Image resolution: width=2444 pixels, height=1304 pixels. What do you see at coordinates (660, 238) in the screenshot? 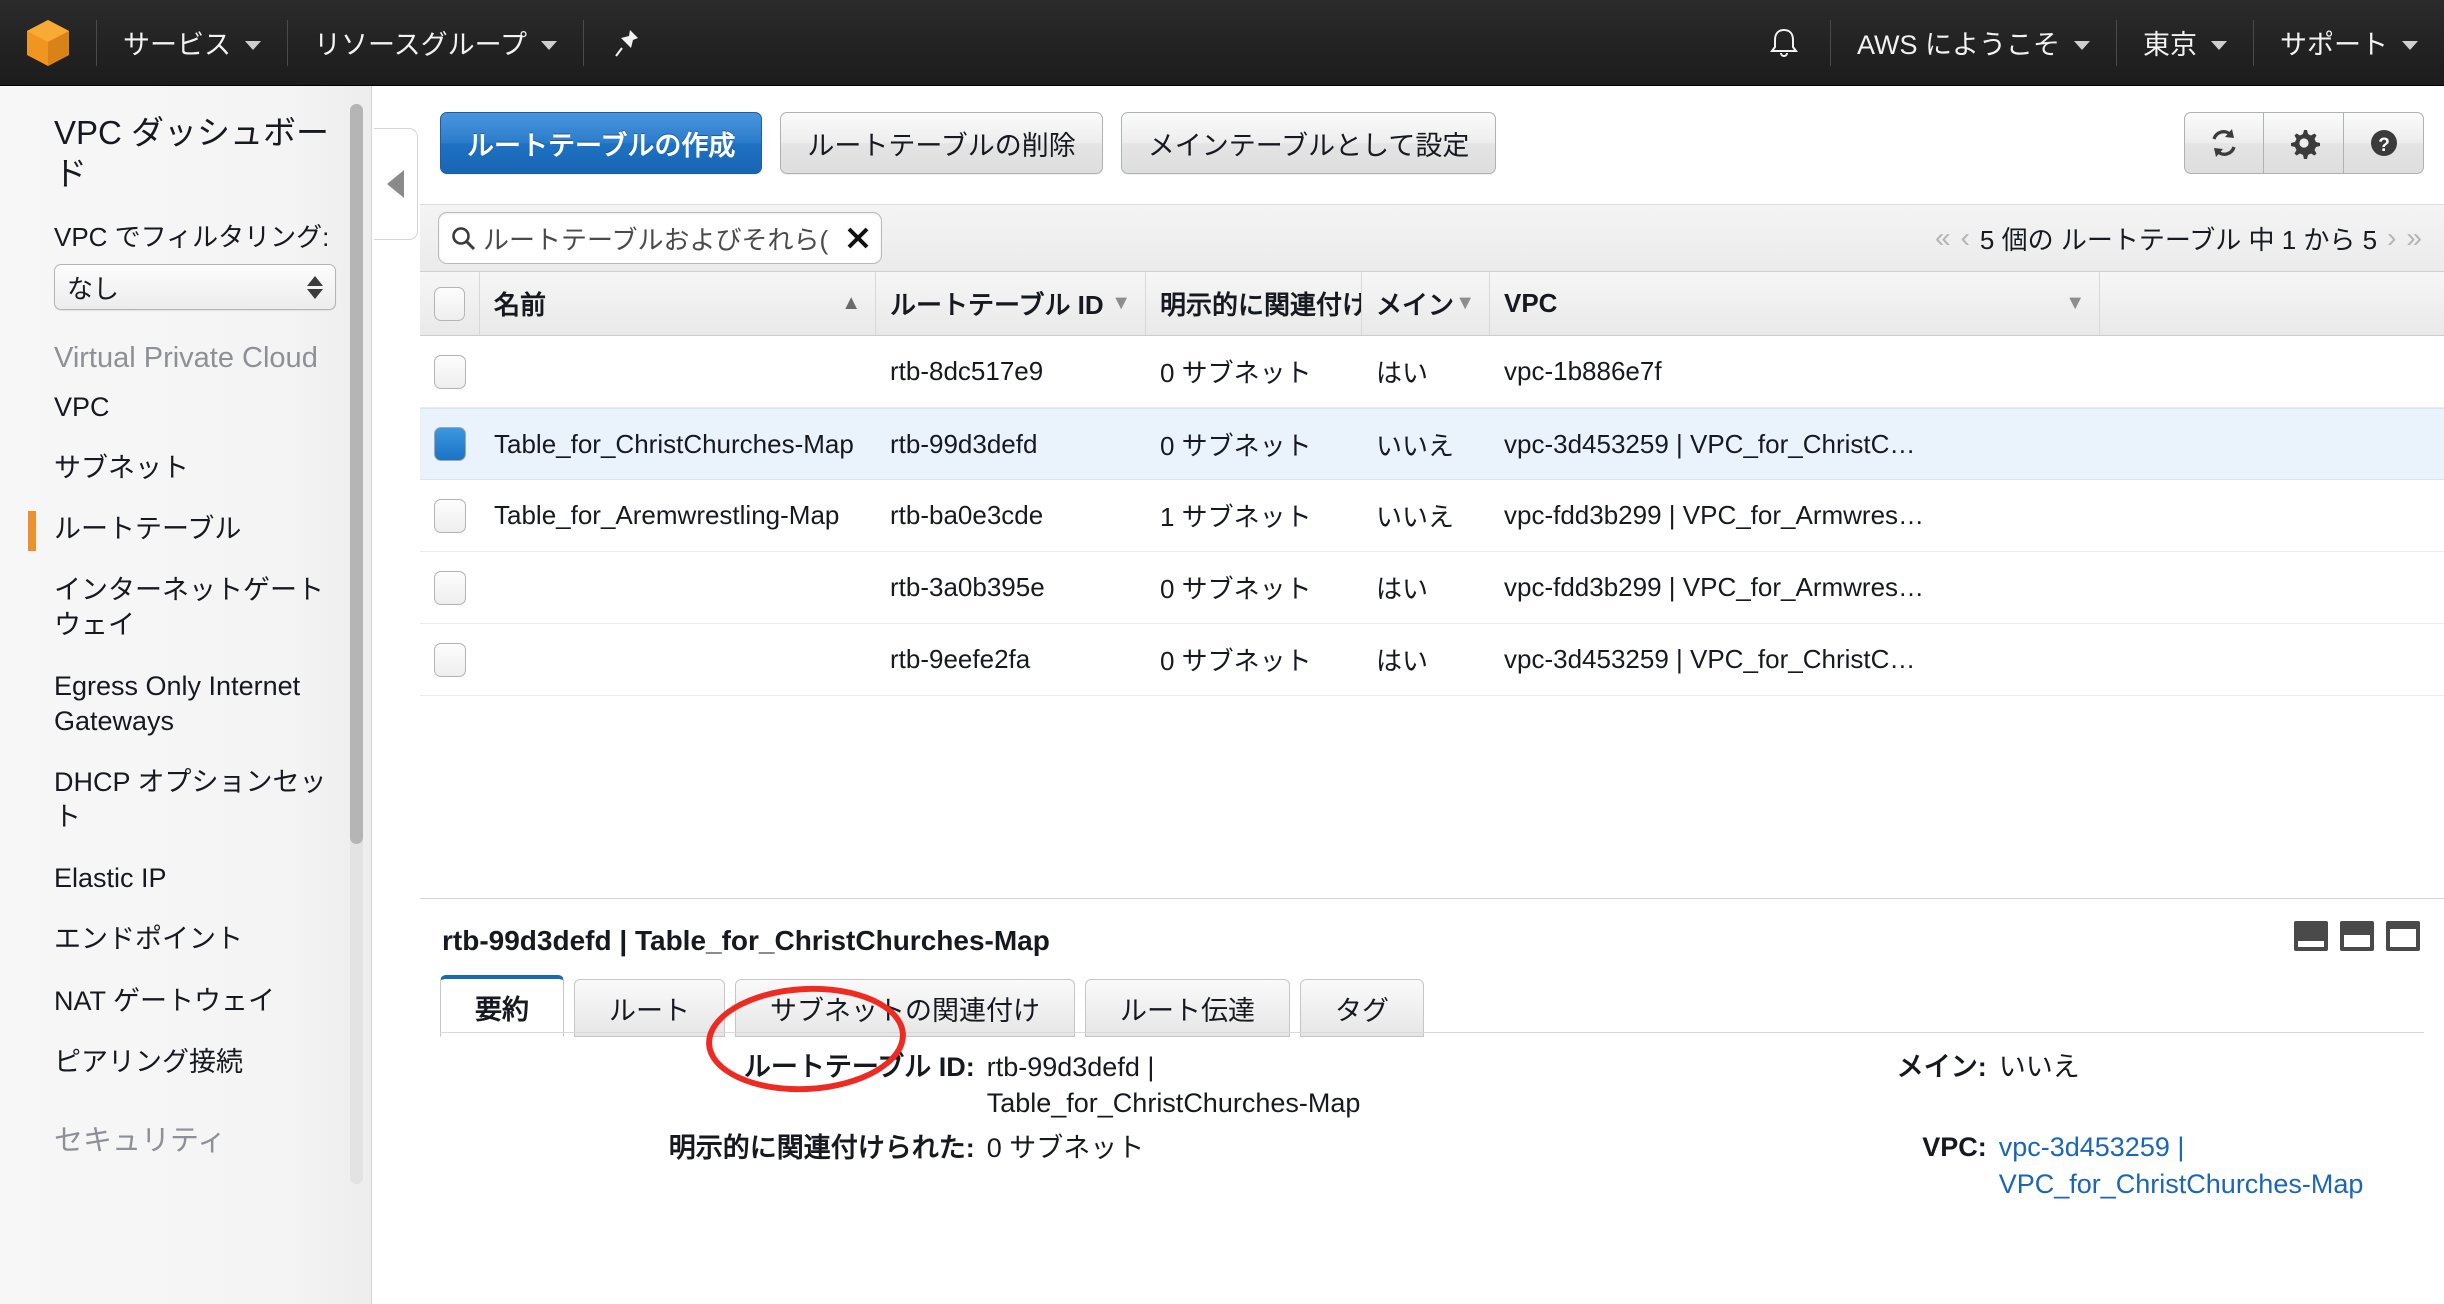
I see `search-input: ルートテーブルおよびそれら(` at bounding box center [660, 238].